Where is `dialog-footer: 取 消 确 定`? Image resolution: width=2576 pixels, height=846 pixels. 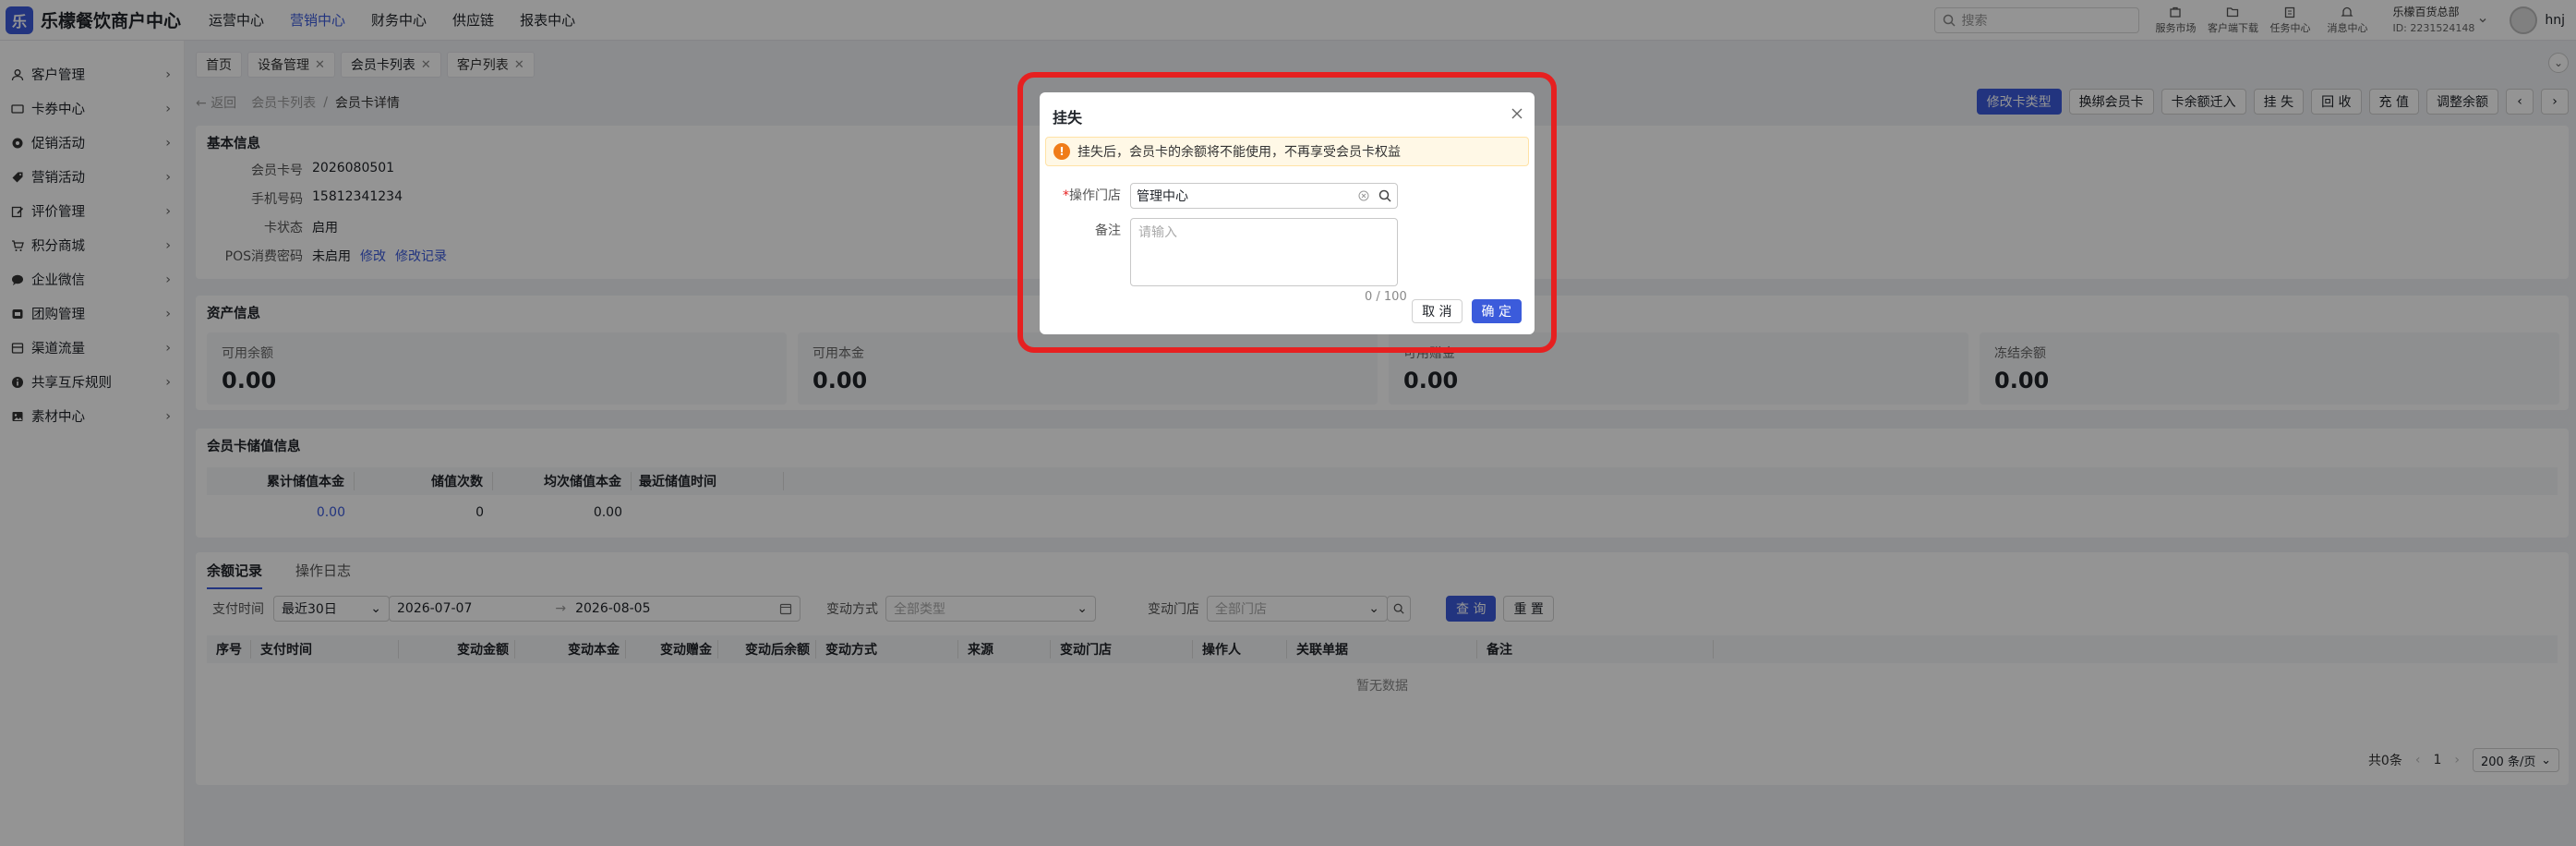 dialog-footer: 取 消 确 定 is located at coordinates (1467, 311).